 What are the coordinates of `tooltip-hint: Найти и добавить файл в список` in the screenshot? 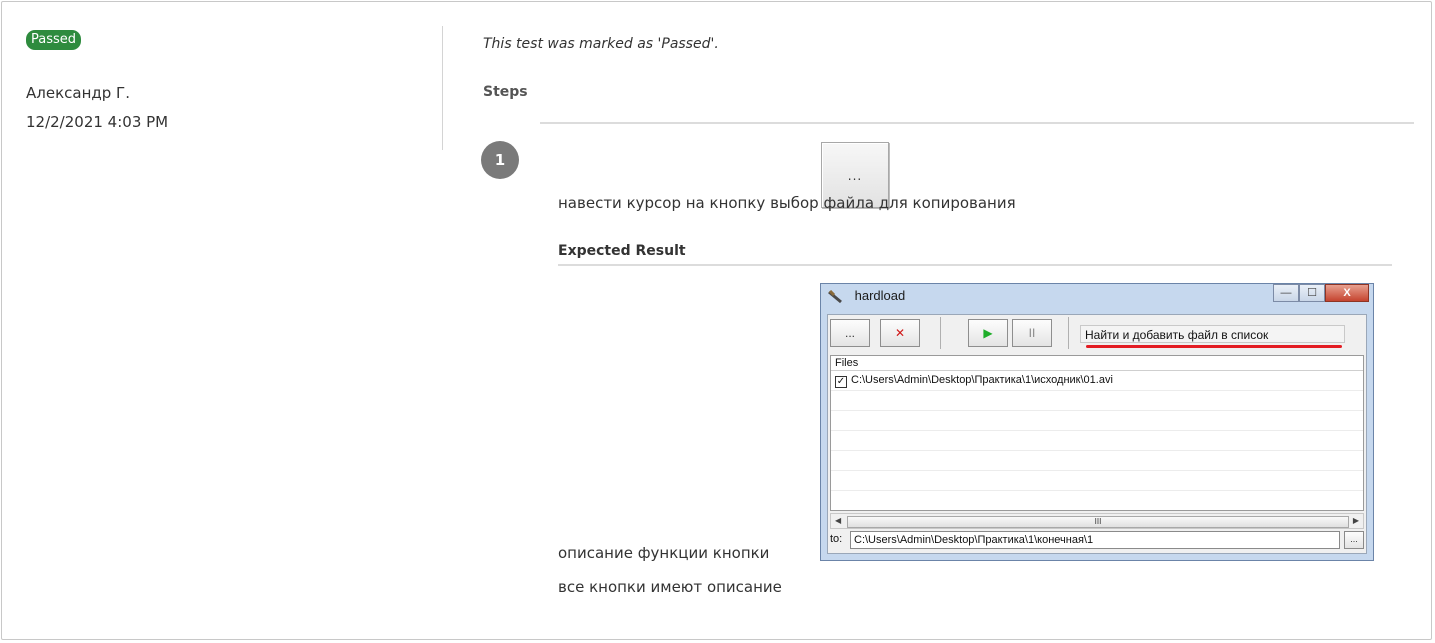 It's located at (1212, 334).